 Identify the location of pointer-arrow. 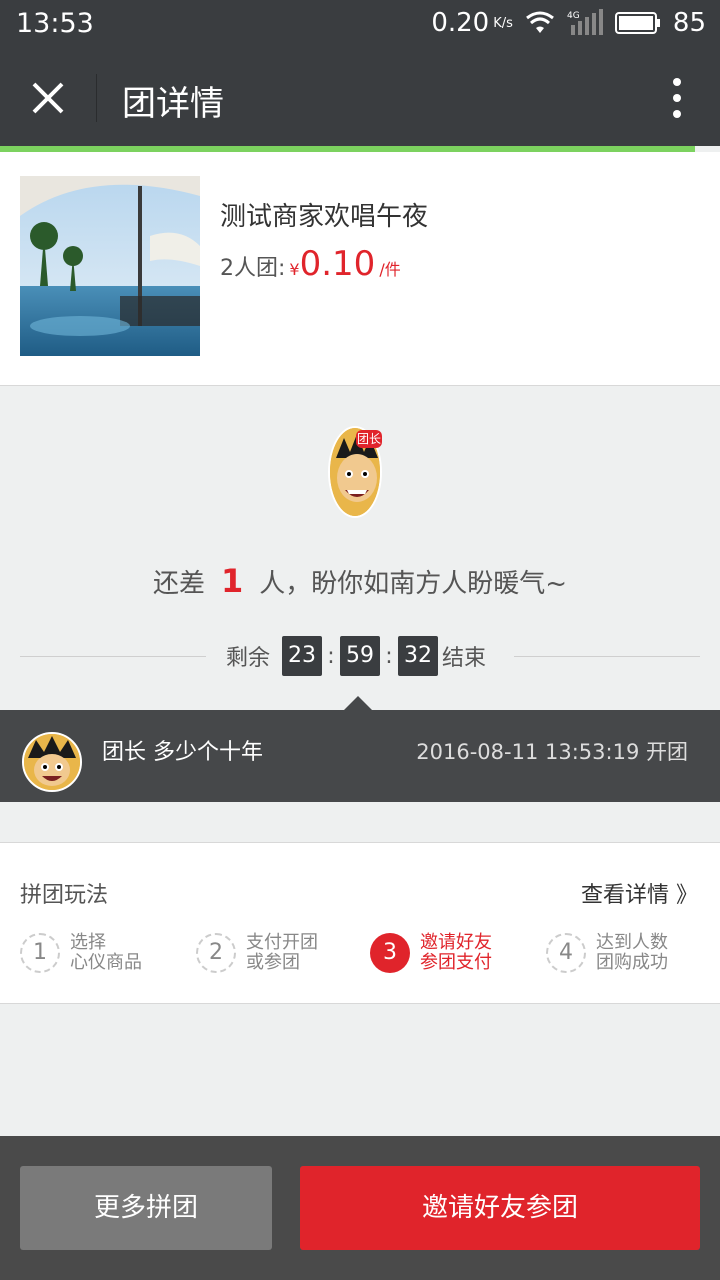
(358, 703).